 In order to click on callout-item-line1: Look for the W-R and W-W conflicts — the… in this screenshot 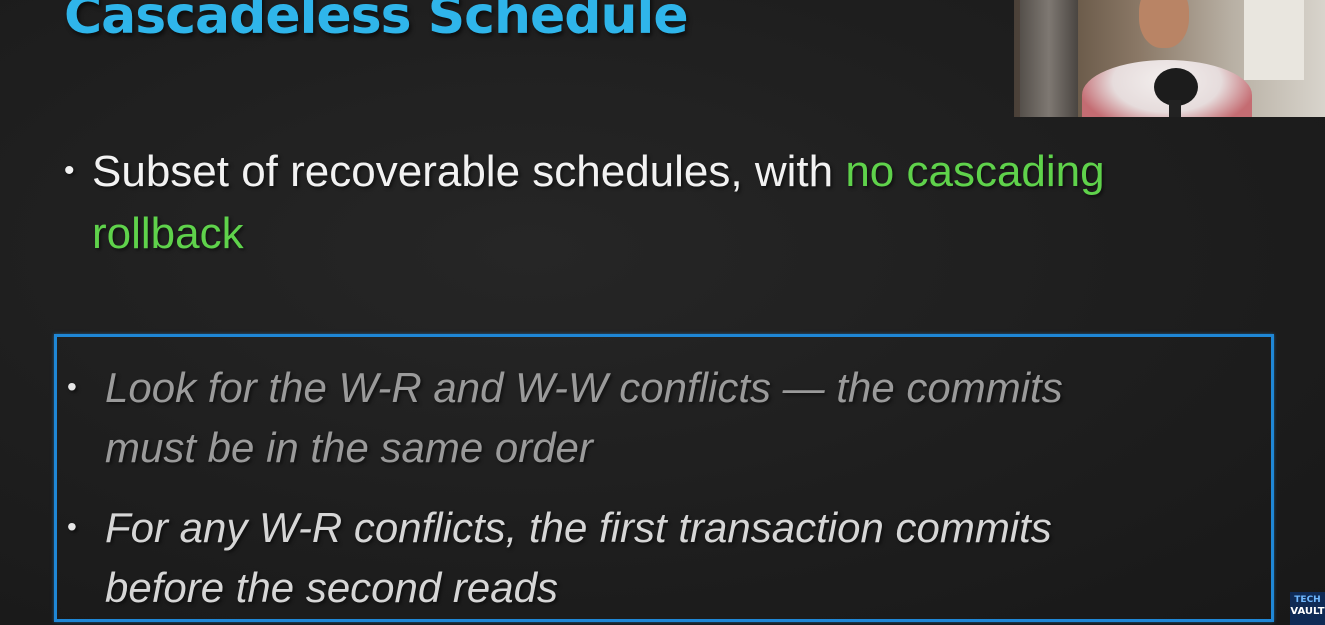, I will do `click(584, 387)`.